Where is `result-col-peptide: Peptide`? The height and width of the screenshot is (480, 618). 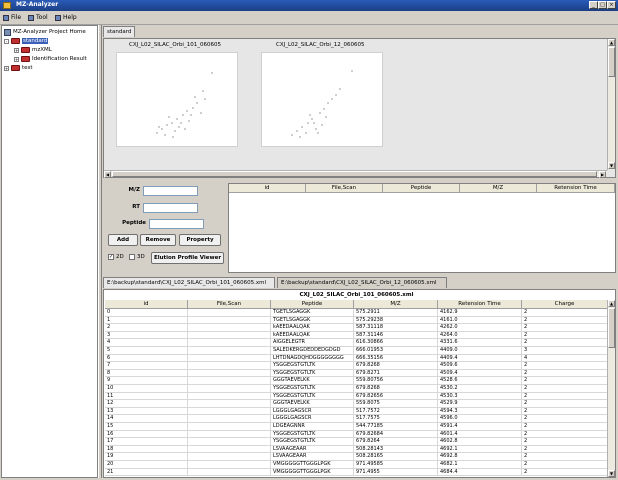 result-col-peptide: Peptide is located at coordinates (421, 188).